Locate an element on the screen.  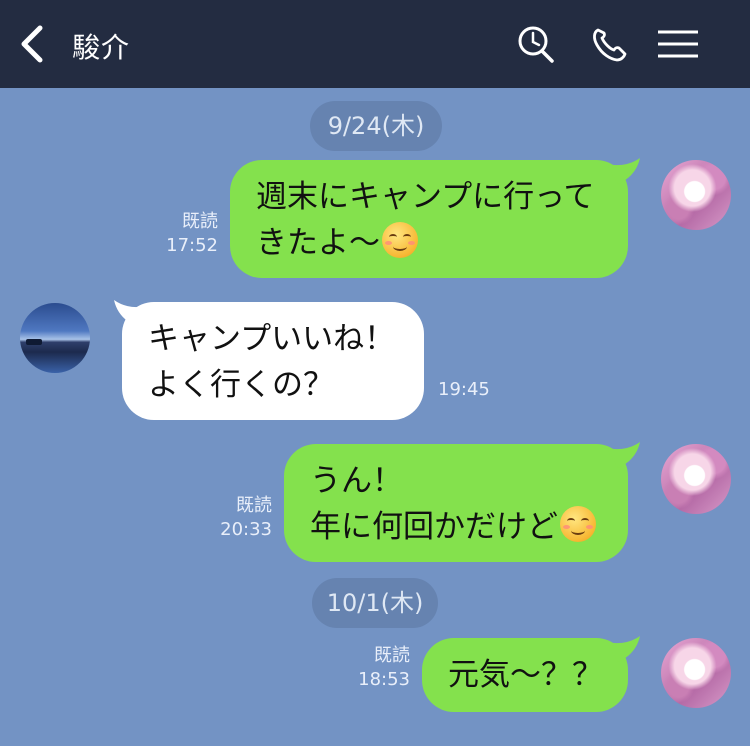
message-meta: 既読 20:33 is located at coordinates (234, 518).